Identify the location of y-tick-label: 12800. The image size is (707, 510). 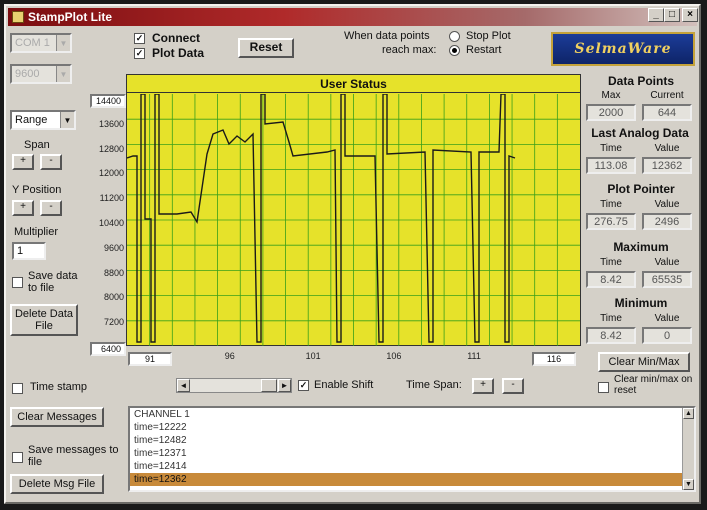
(111, 148).